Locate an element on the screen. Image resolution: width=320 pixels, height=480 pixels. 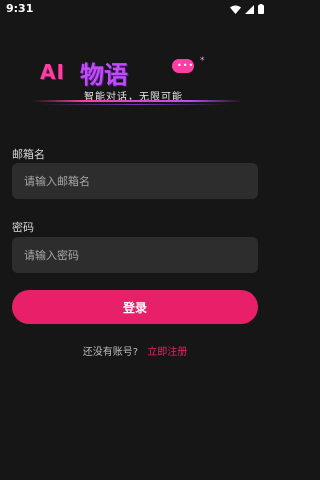
chat-bubble-icon: ••• is located at coordinates (183, 66).